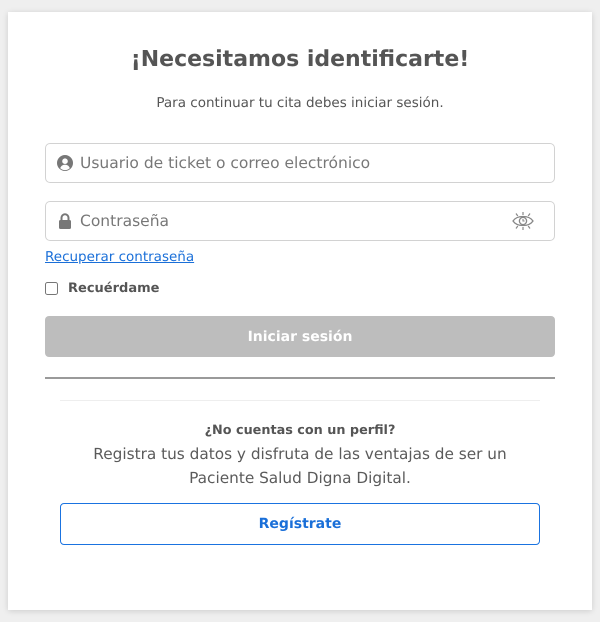 The image size is (600, 622). What do you see at coordinates (65, 163) in the screenshot?
I see `user-icon` at bounding box center [65, 163].